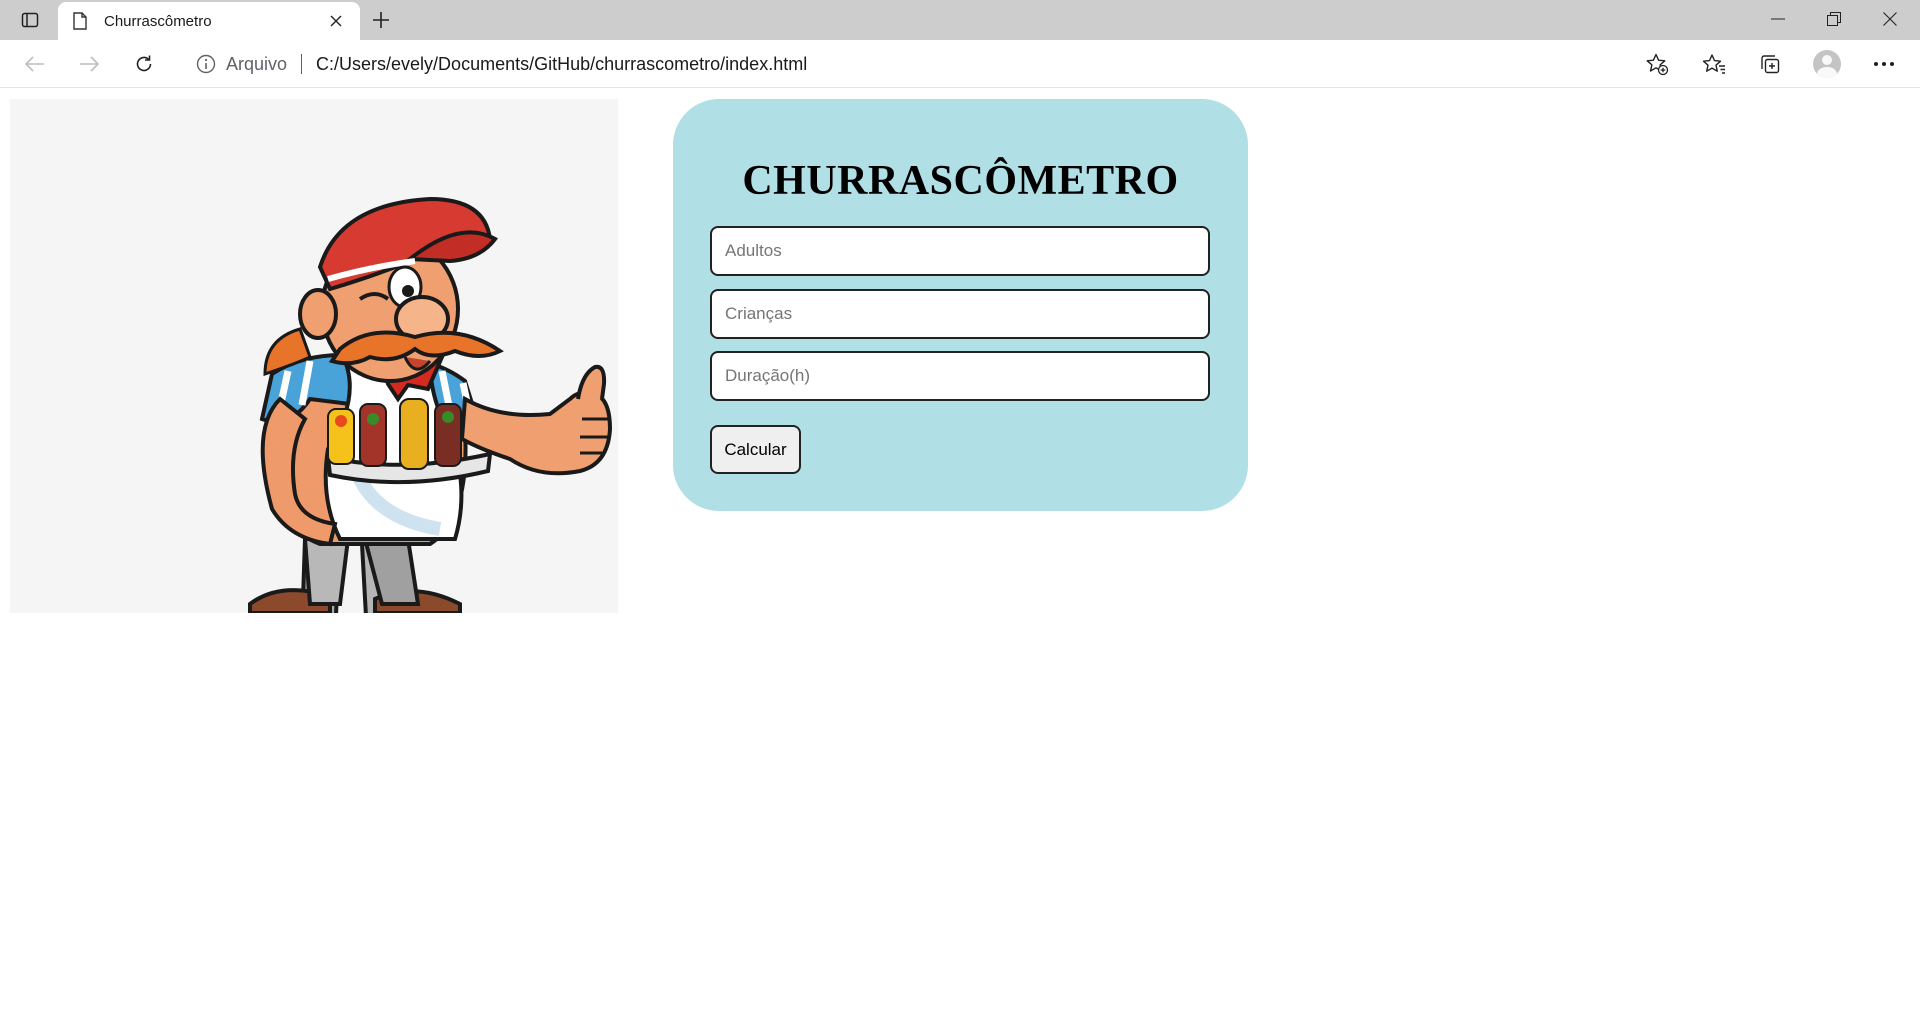  Describe the element at coordinates (960, 181) in the screenshot. I see `page-title: CHURRASCÔMETRO` at that location.